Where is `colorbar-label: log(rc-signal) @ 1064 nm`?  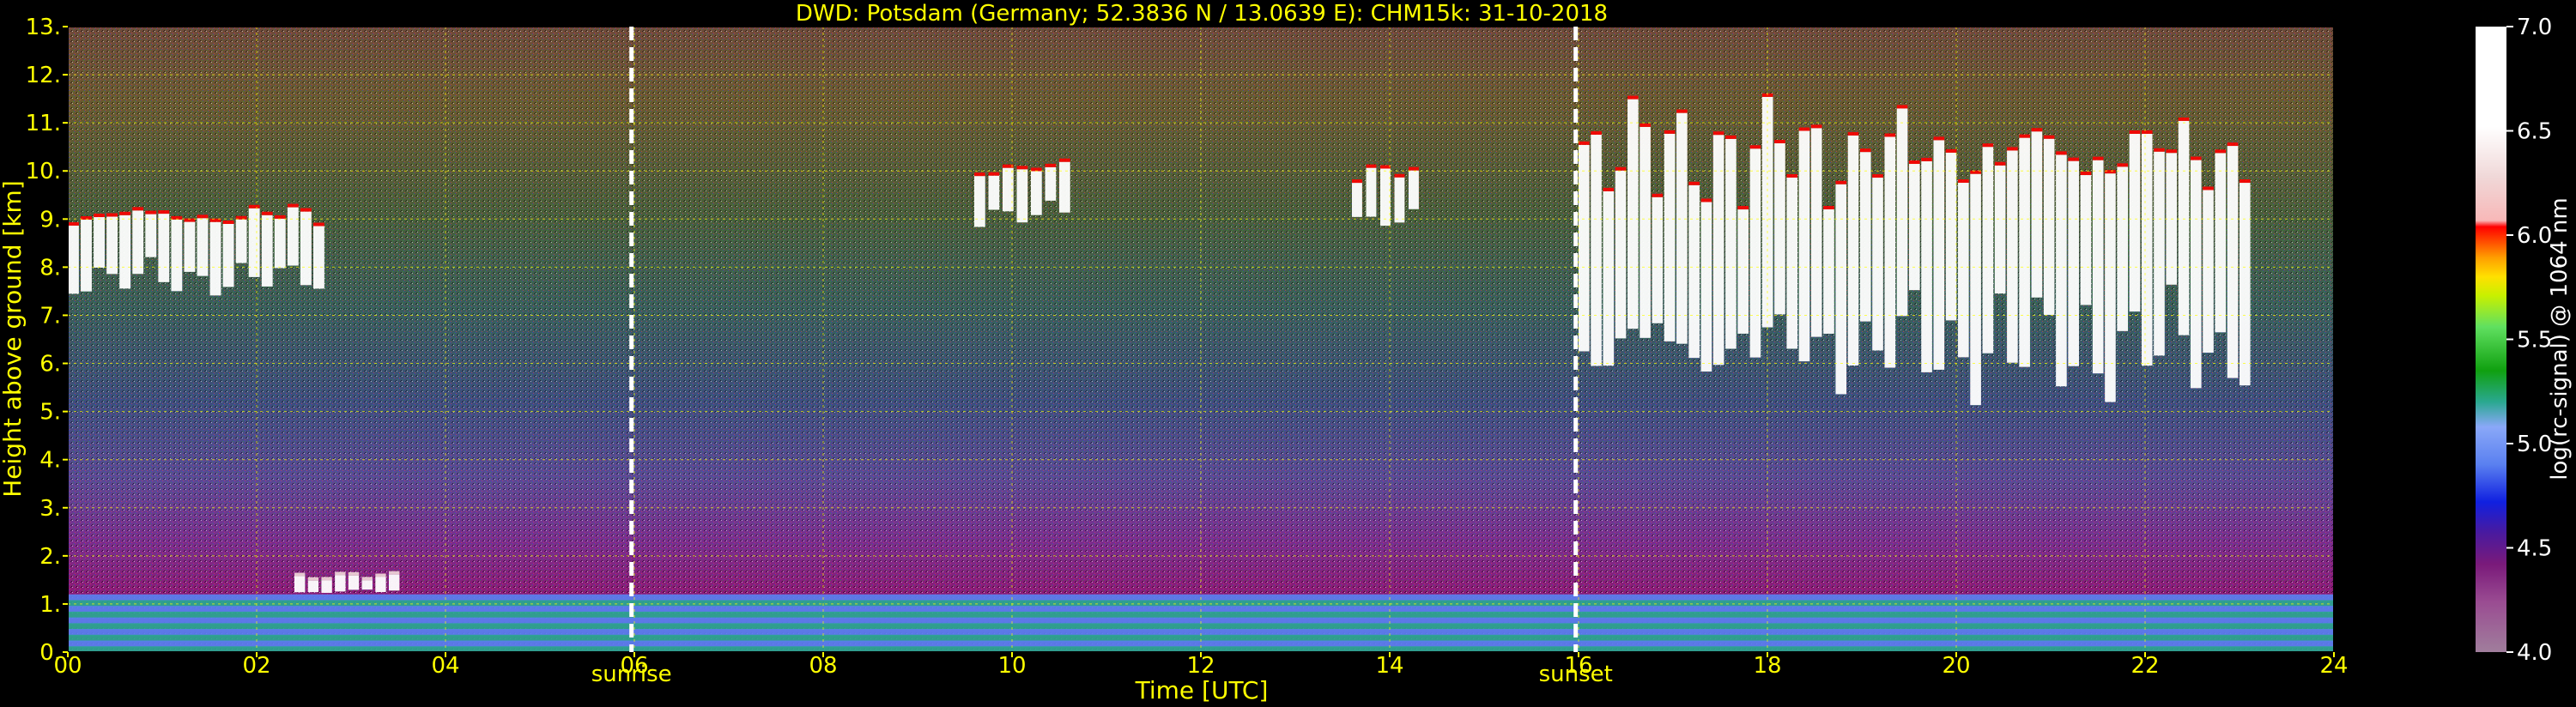
colorbar-label: log(rc-signal) @ 1064 nm is located at coordinates (2560, 338).